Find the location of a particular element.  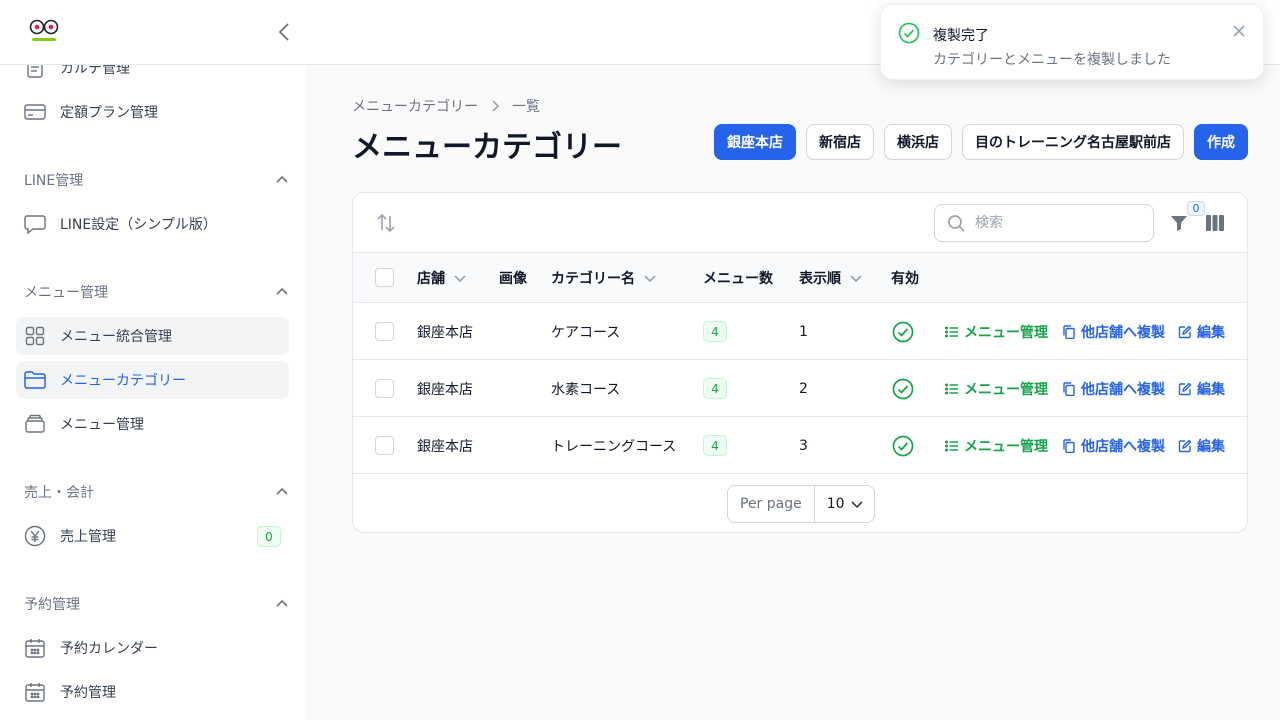

sidebar-item-reservation-calendar: 予約カレンダー is located at coordinates (152, 648).